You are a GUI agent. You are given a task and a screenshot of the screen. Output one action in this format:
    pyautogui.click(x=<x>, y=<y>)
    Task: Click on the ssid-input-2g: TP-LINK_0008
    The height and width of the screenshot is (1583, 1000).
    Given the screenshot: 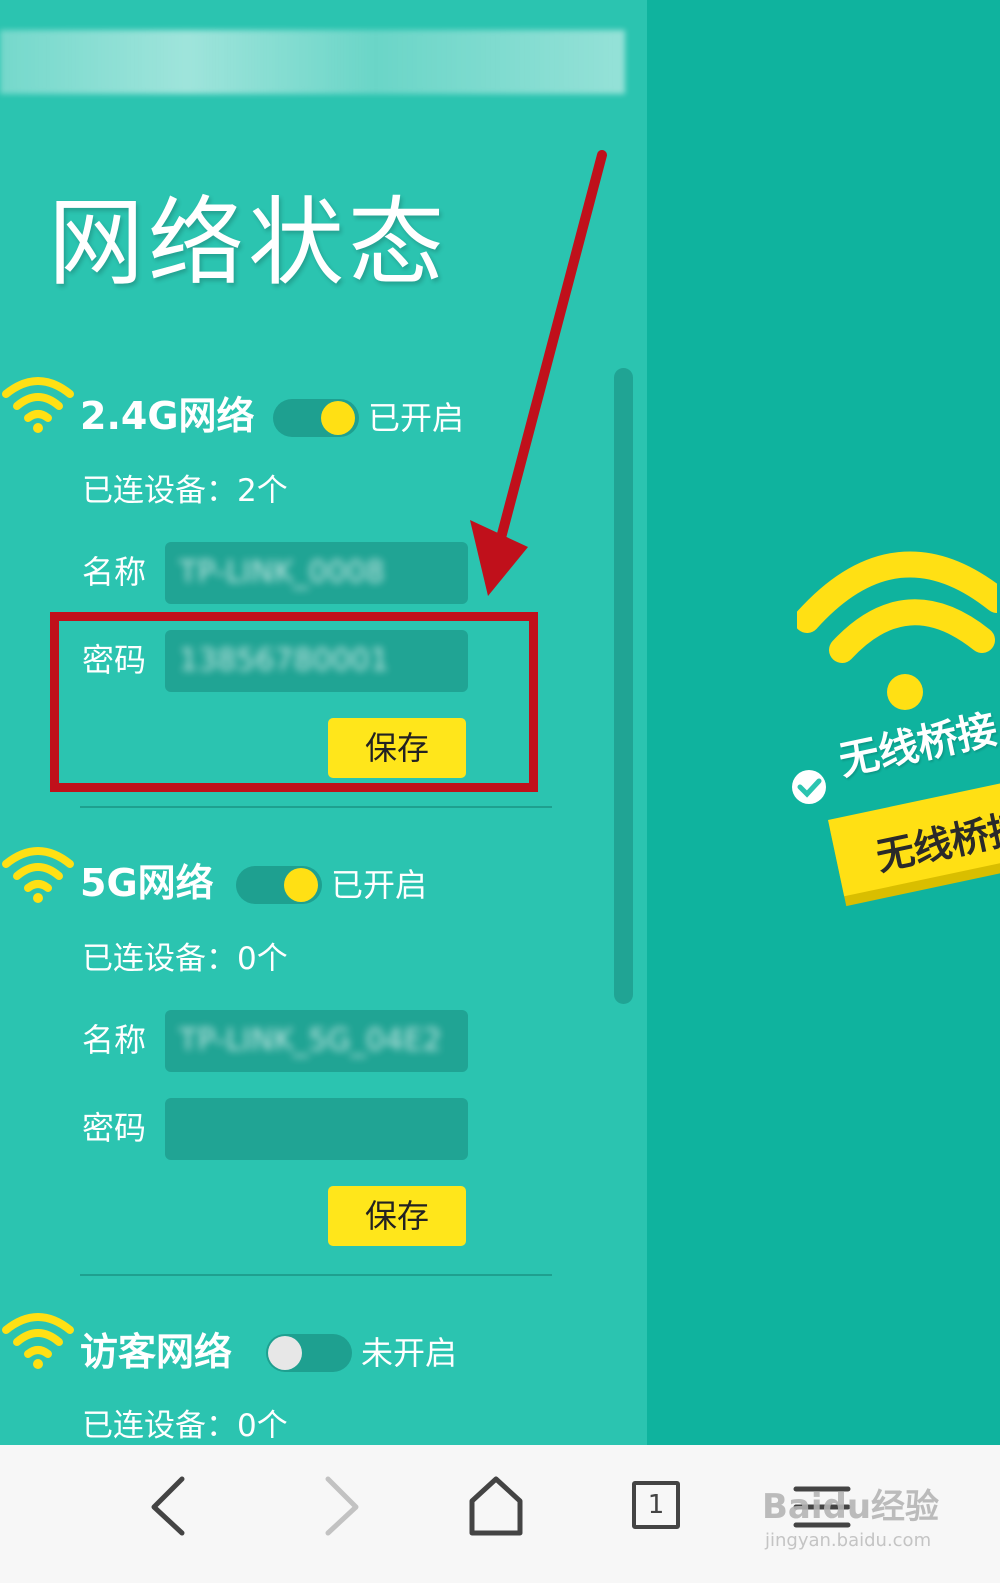 What is the action you would take?
    pyautogui.click(x=316, y=573)
    